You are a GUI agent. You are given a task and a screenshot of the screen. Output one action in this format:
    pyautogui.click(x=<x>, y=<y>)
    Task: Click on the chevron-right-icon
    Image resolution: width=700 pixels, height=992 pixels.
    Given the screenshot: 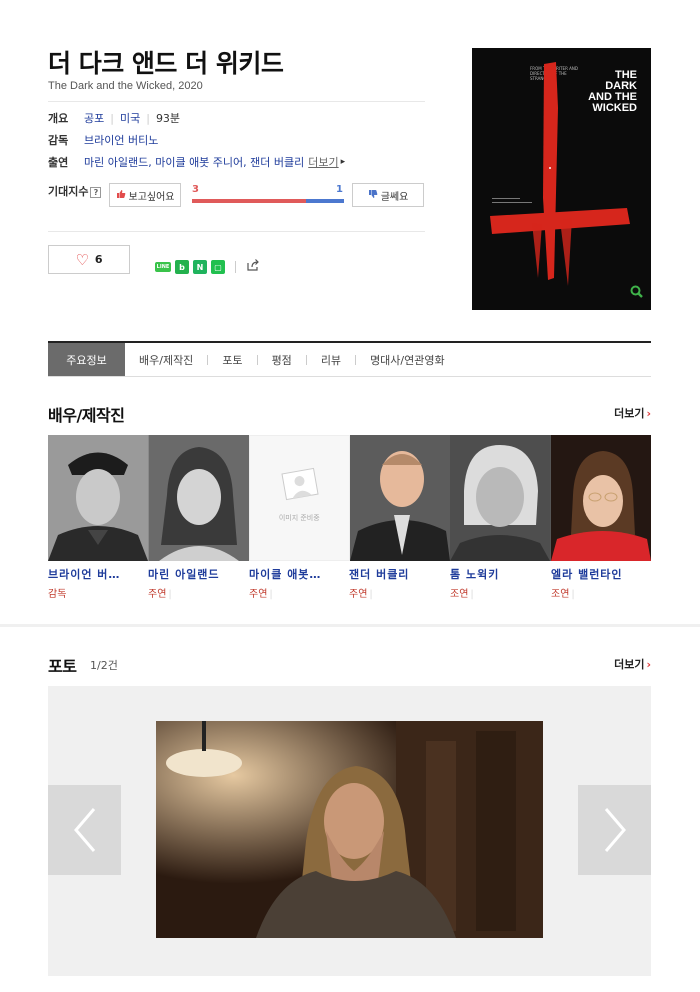 What is the action you would take?
    pyautogui.click(x=615, y=830)
    